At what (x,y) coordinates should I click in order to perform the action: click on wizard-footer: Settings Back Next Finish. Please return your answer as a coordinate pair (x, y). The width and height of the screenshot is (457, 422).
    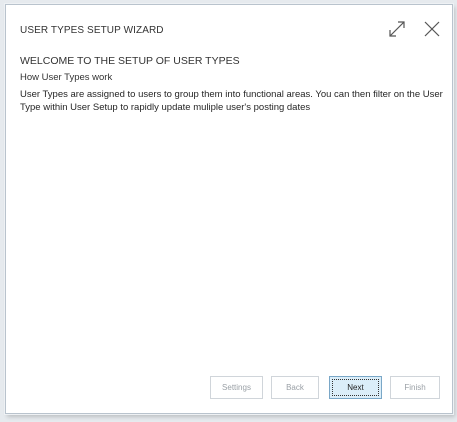
    Looking at the image, I should click on (229, 388).